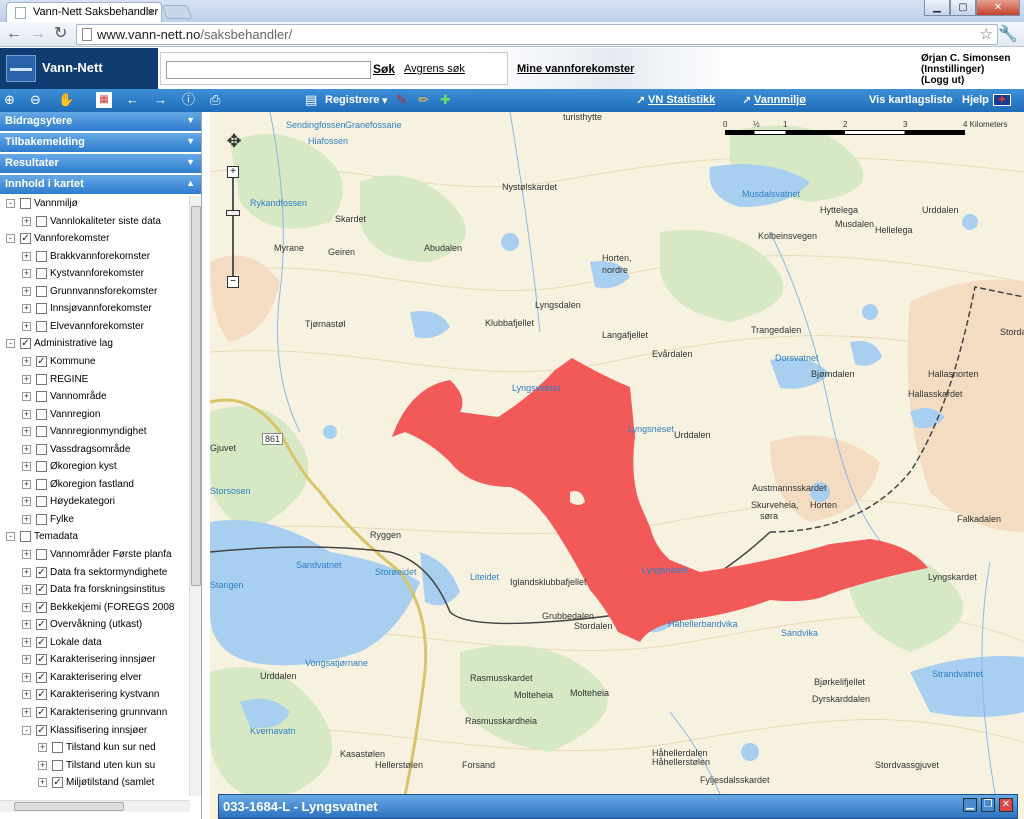 This screenshot has width=1024, height=819. Describe the element at coordinates (95, 274) in the screenshot. I see `layer-tree-item: + Kystvannforekomster` at that location.